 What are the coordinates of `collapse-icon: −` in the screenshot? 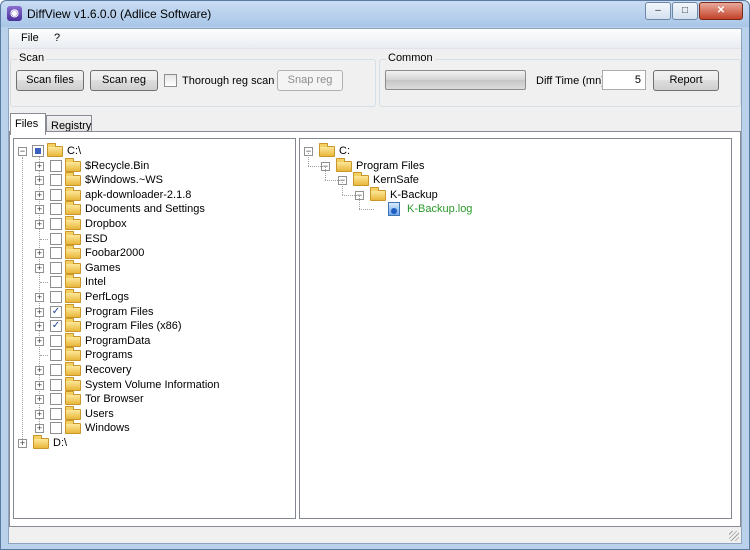 It's located at (22, 151).